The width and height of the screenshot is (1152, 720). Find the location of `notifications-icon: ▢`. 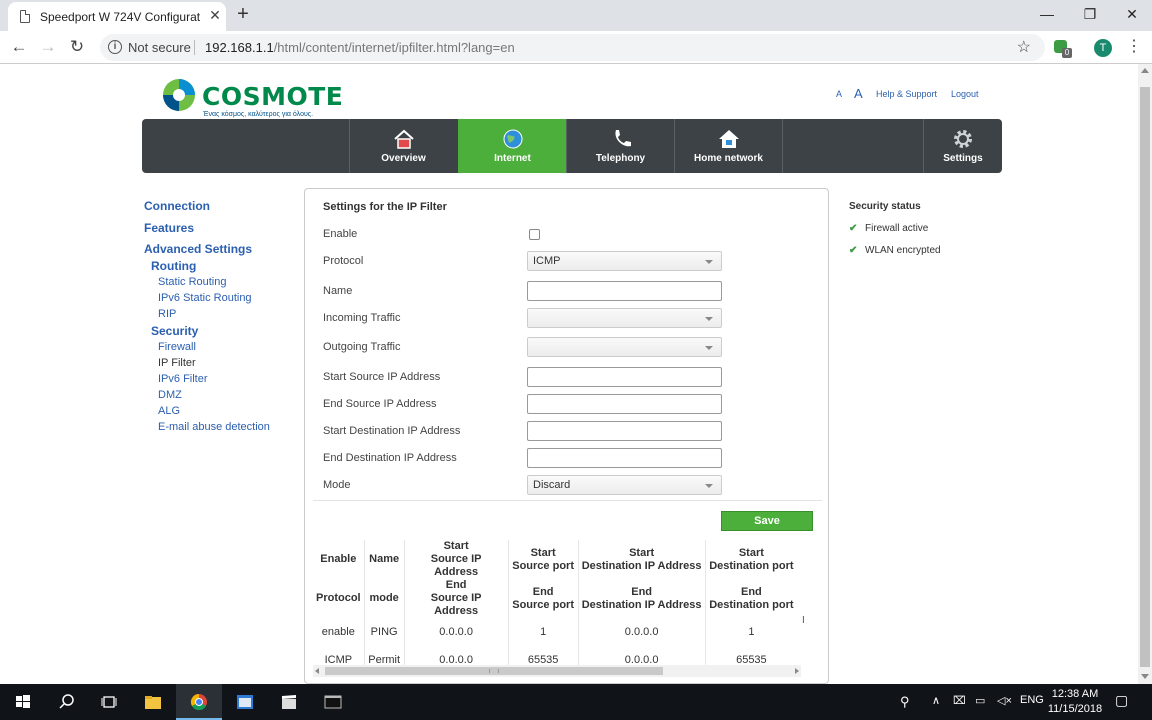

notifications-icon: ▢ is located at coordinates (1121, 700).